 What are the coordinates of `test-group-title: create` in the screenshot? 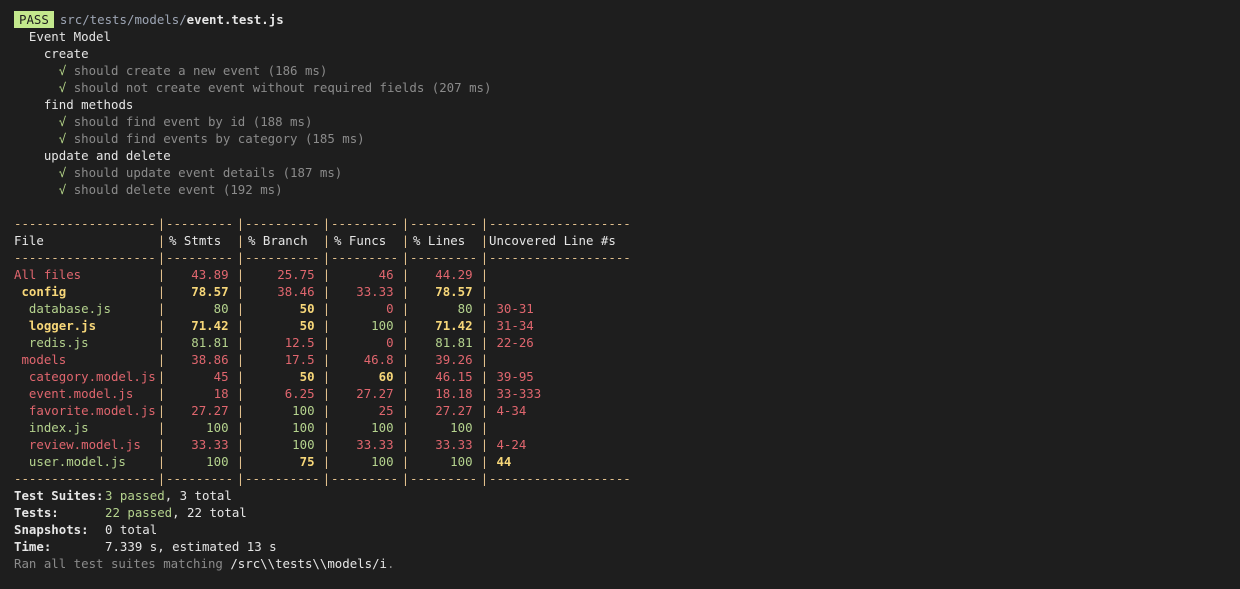 It's located at (627, 53).